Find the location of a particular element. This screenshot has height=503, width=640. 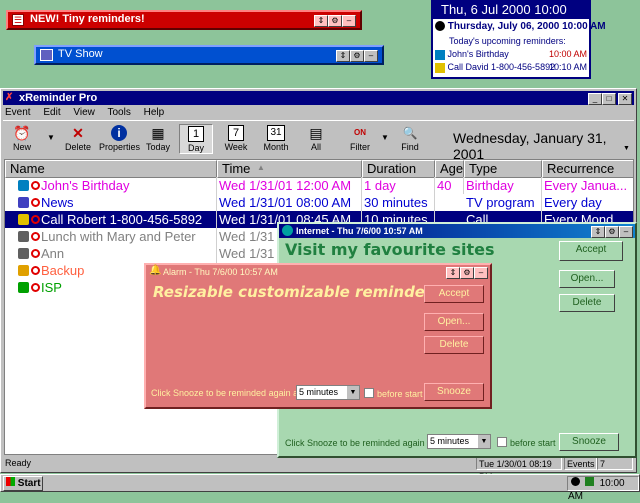

clock-icon is located at coordinates (440, 26).